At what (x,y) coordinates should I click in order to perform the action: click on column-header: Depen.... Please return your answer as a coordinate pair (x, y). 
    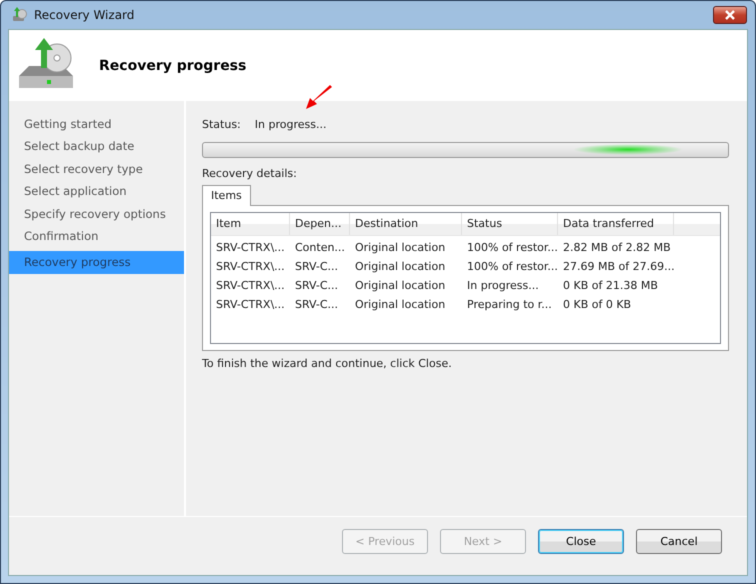
    Looking at the image, I should click on (320, 224).